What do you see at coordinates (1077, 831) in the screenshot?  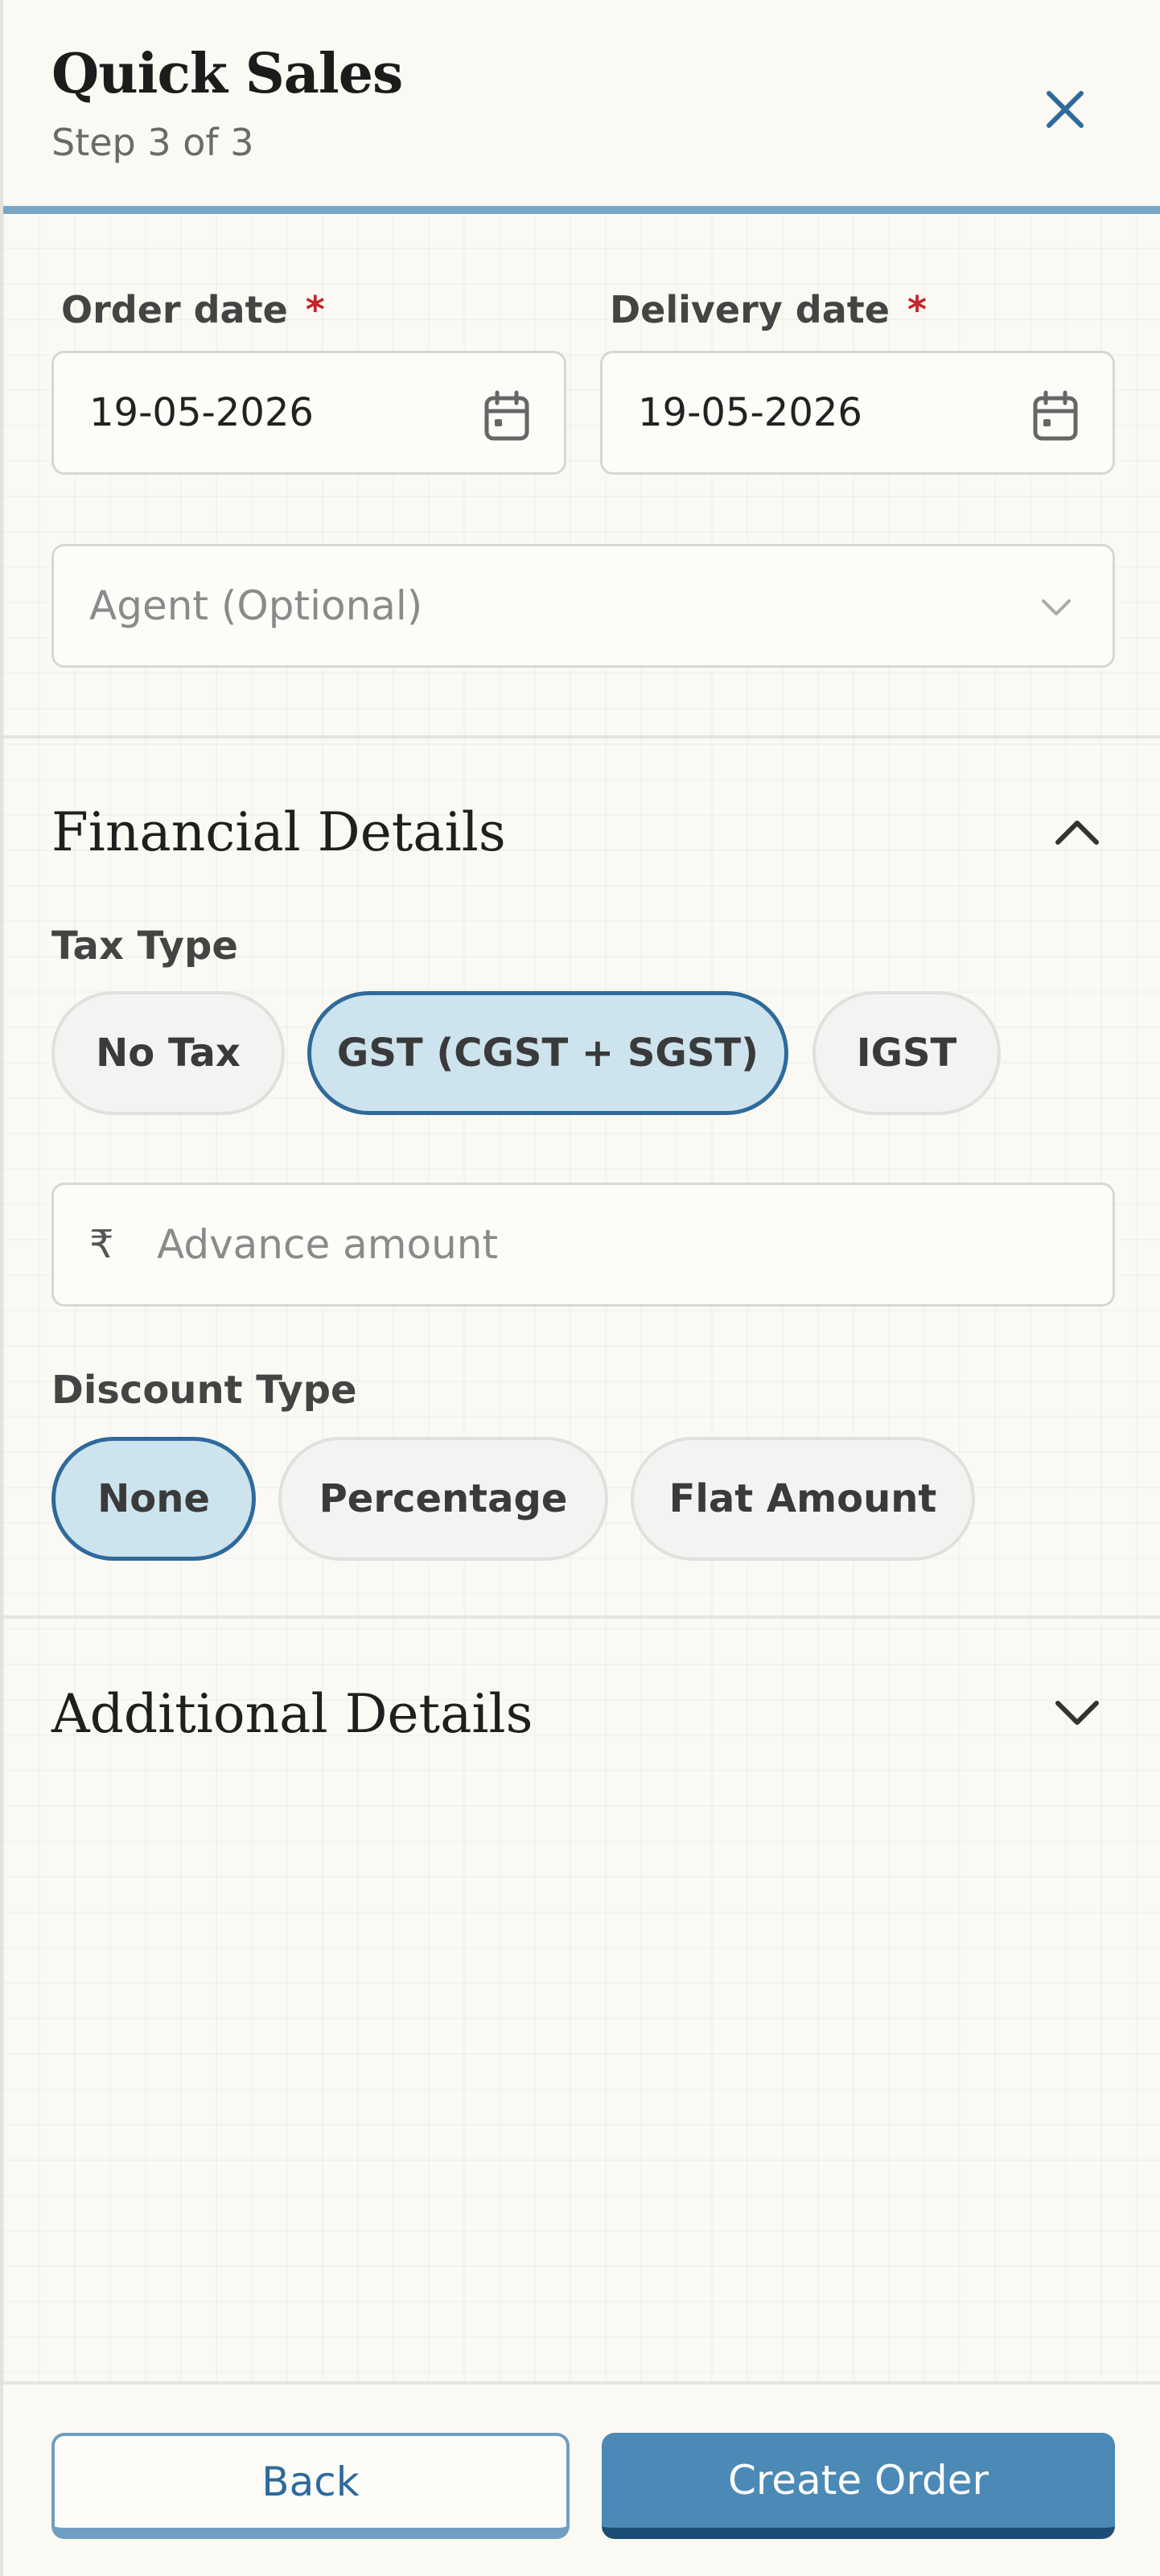 I see `chevron-up-icon` at bounding box center [1077, 831].